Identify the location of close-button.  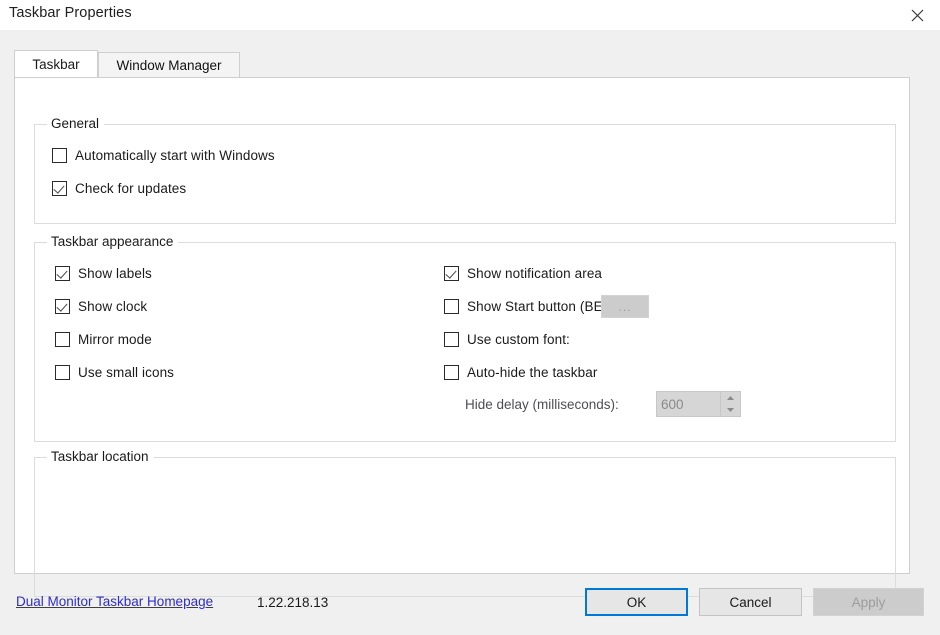
(917, 15).